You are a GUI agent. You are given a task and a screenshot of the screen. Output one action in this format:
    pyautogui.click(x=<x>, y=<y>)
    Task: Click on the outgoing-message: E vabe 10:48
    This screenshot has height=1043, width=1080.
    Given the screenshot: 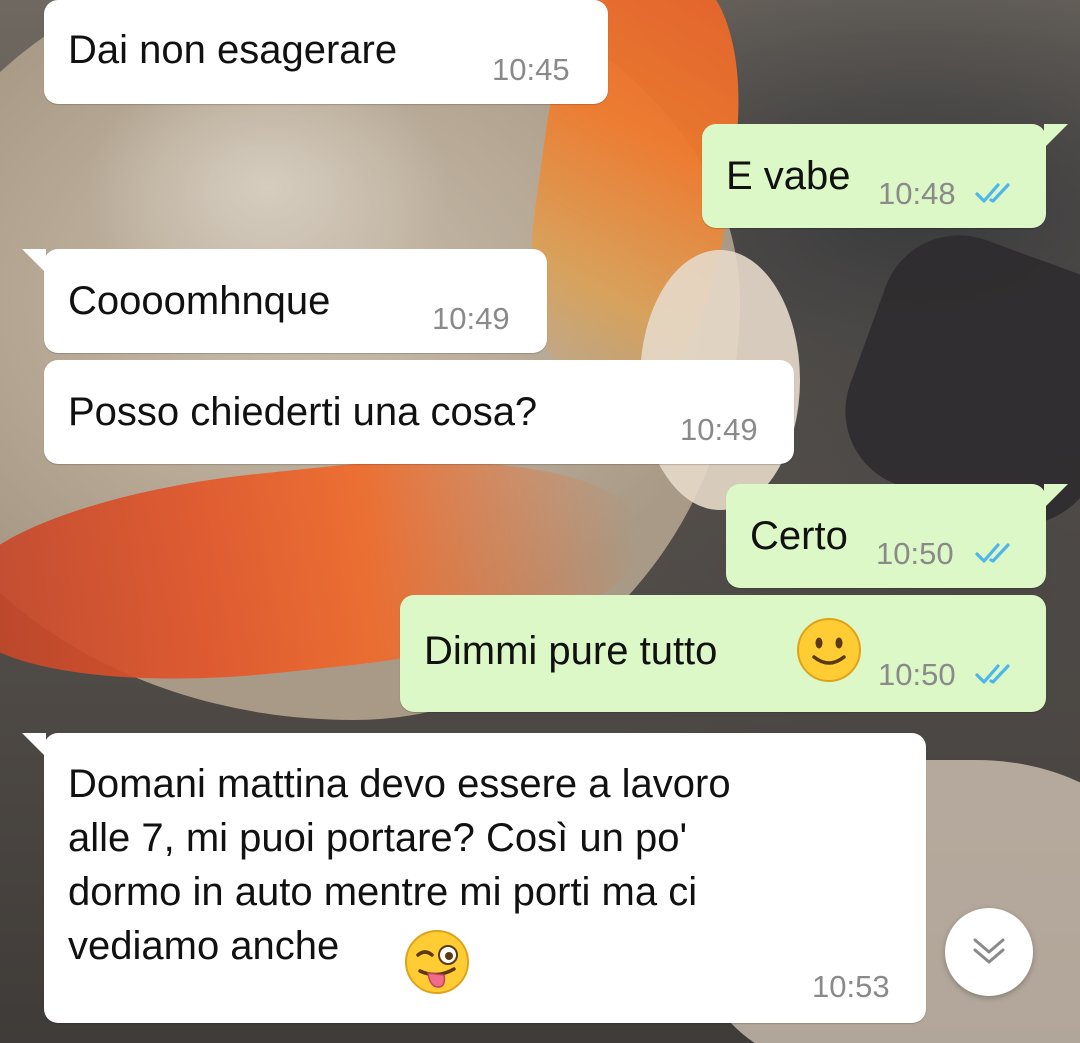 What is the action you would take?
    pyautogui.click(x=885, y=176)
    